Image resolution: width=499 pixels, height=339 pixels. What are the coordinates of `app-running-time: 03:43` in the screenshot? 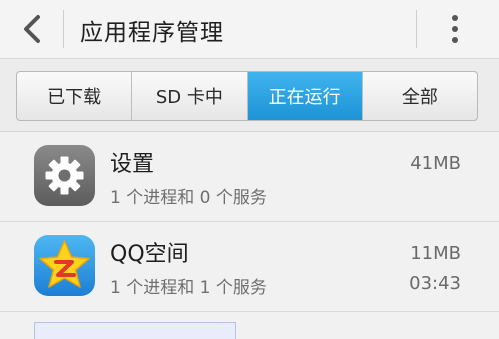 It's located at (435, 283).